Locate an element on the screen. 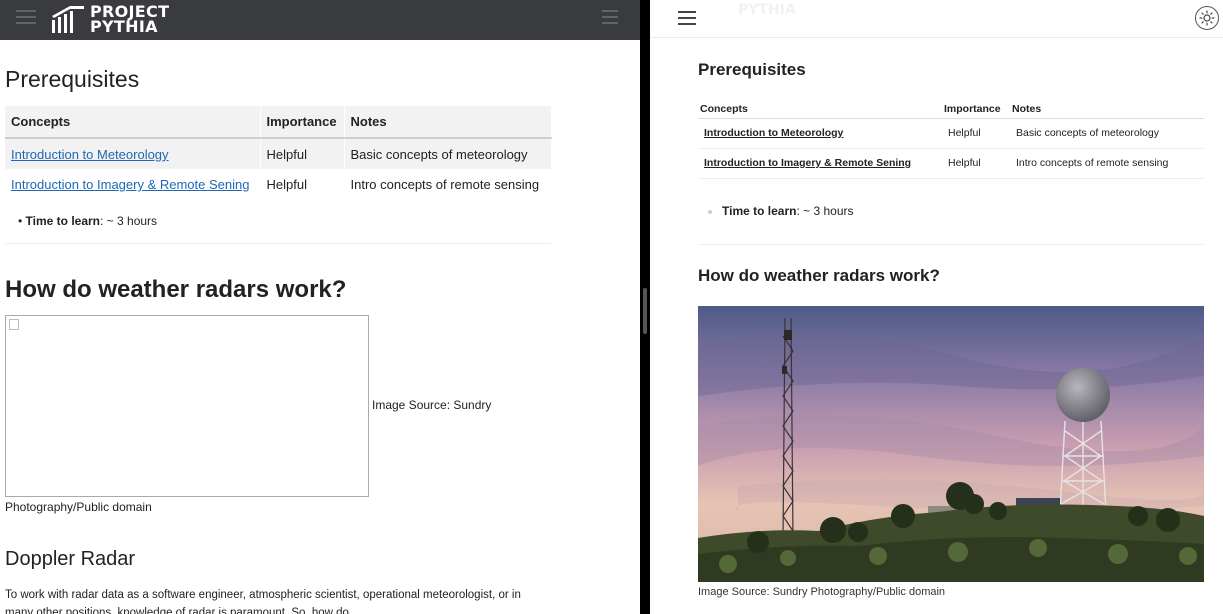  pythia-logo-icon is located at coordinates (68, 19).